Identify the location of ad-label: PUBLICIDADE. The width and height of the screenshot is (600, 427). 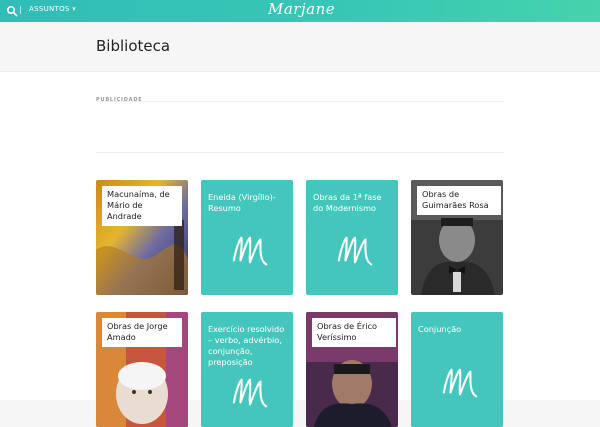
(119, 100).